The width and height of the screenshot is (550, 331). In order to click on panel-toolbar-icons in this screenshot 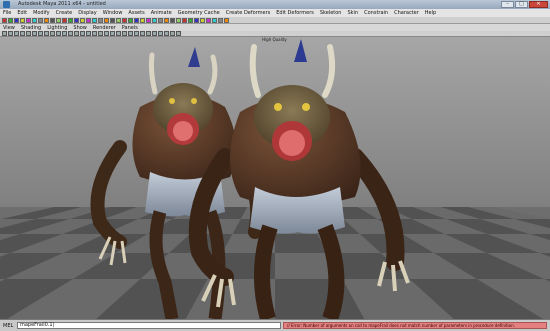, I will do `click(91, 33)`.